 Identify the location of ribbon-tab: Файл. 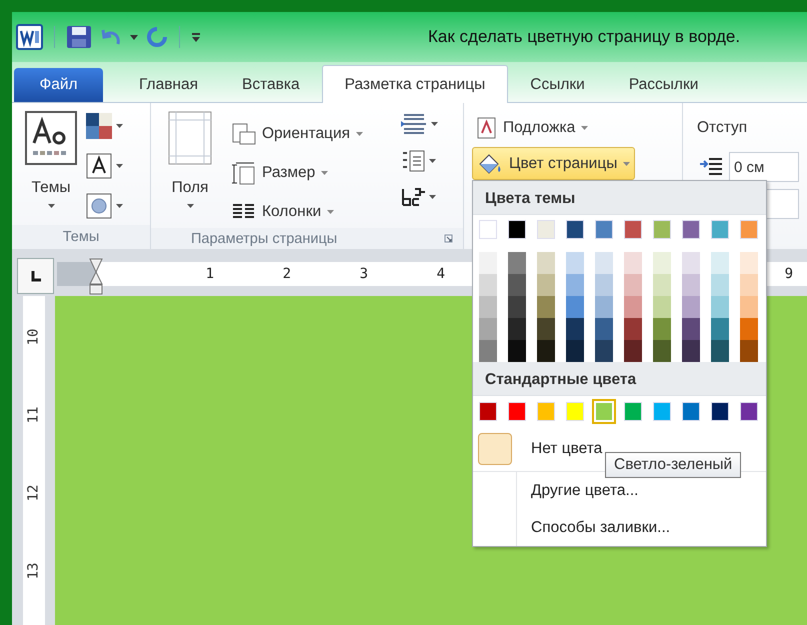
(58, 85).